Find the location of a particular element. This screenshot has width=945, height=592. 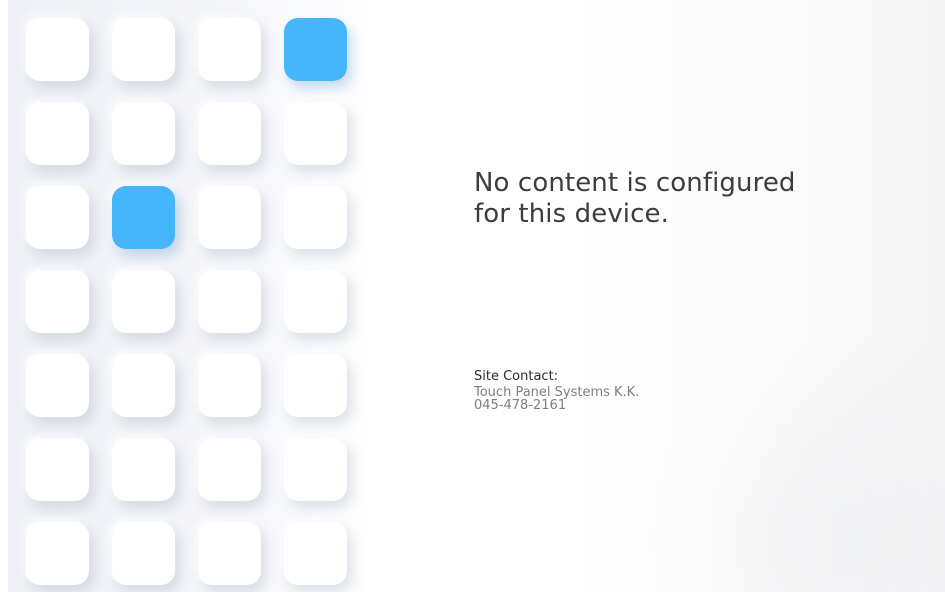

message-line-2: for this device. is located at coordinates (571, 214).